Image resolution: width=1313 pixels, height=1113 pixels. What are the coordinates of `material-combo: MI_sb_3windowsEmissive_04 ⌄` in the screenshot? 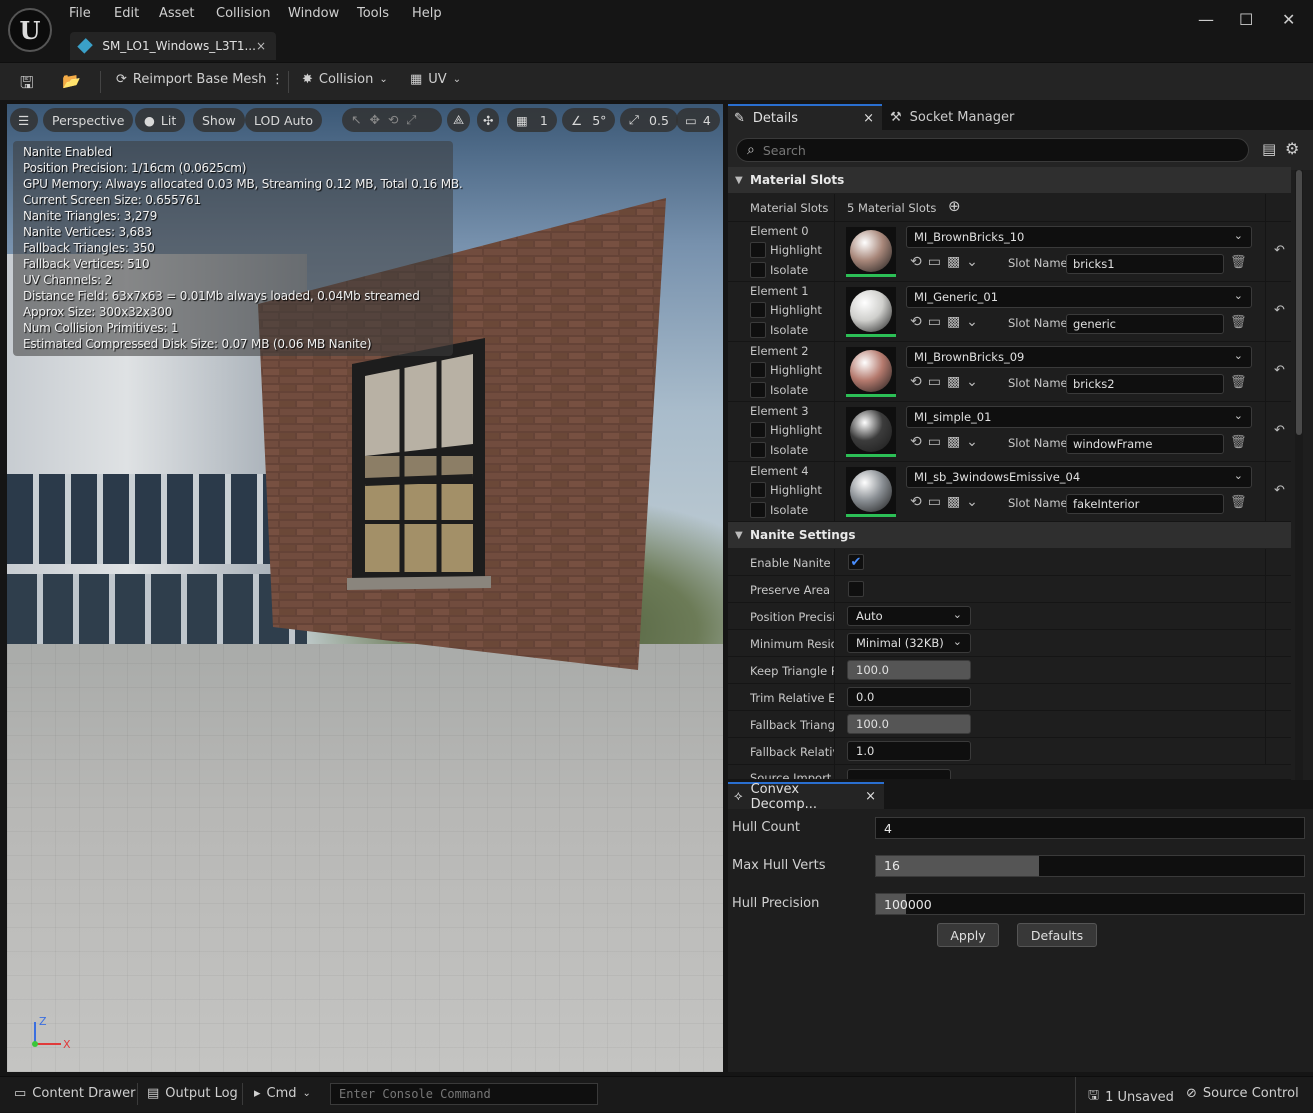 It's located at (1079, 477).